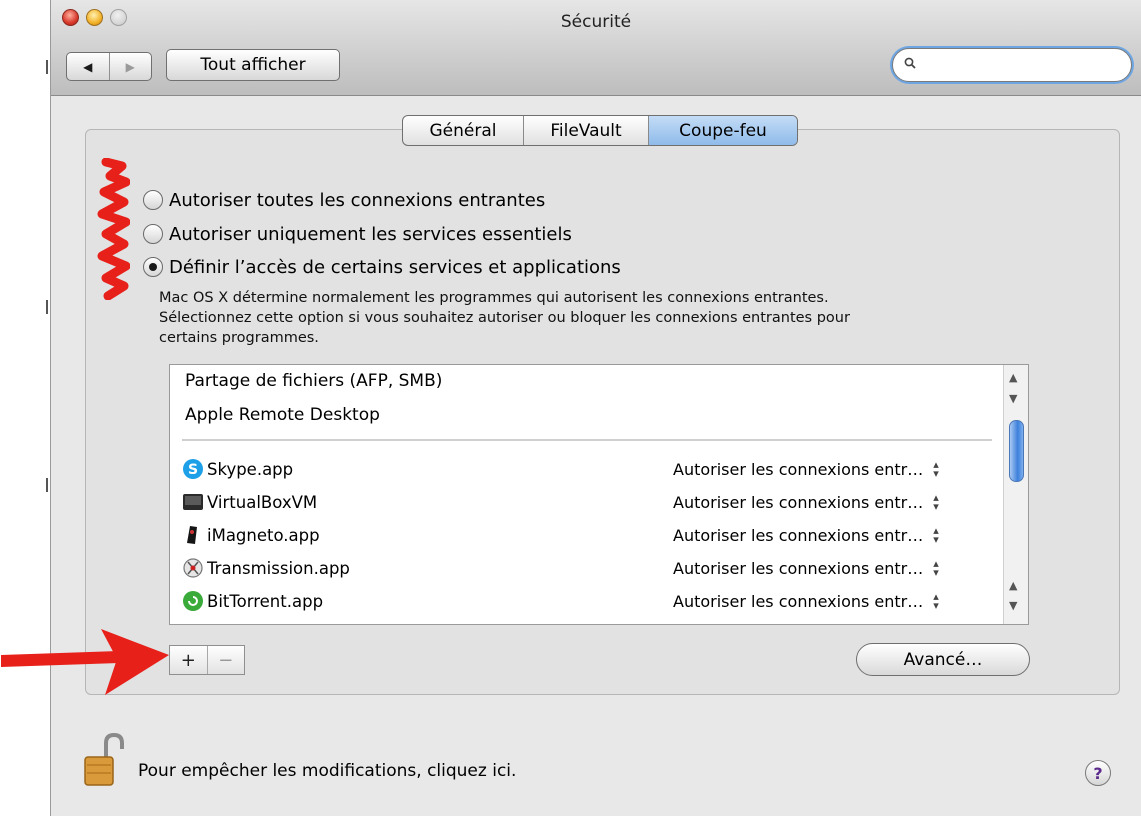 The image size is (1141, 816). Describe the element at coordinates (587, 440) in the screenshot. I see `list-separator` at that location.